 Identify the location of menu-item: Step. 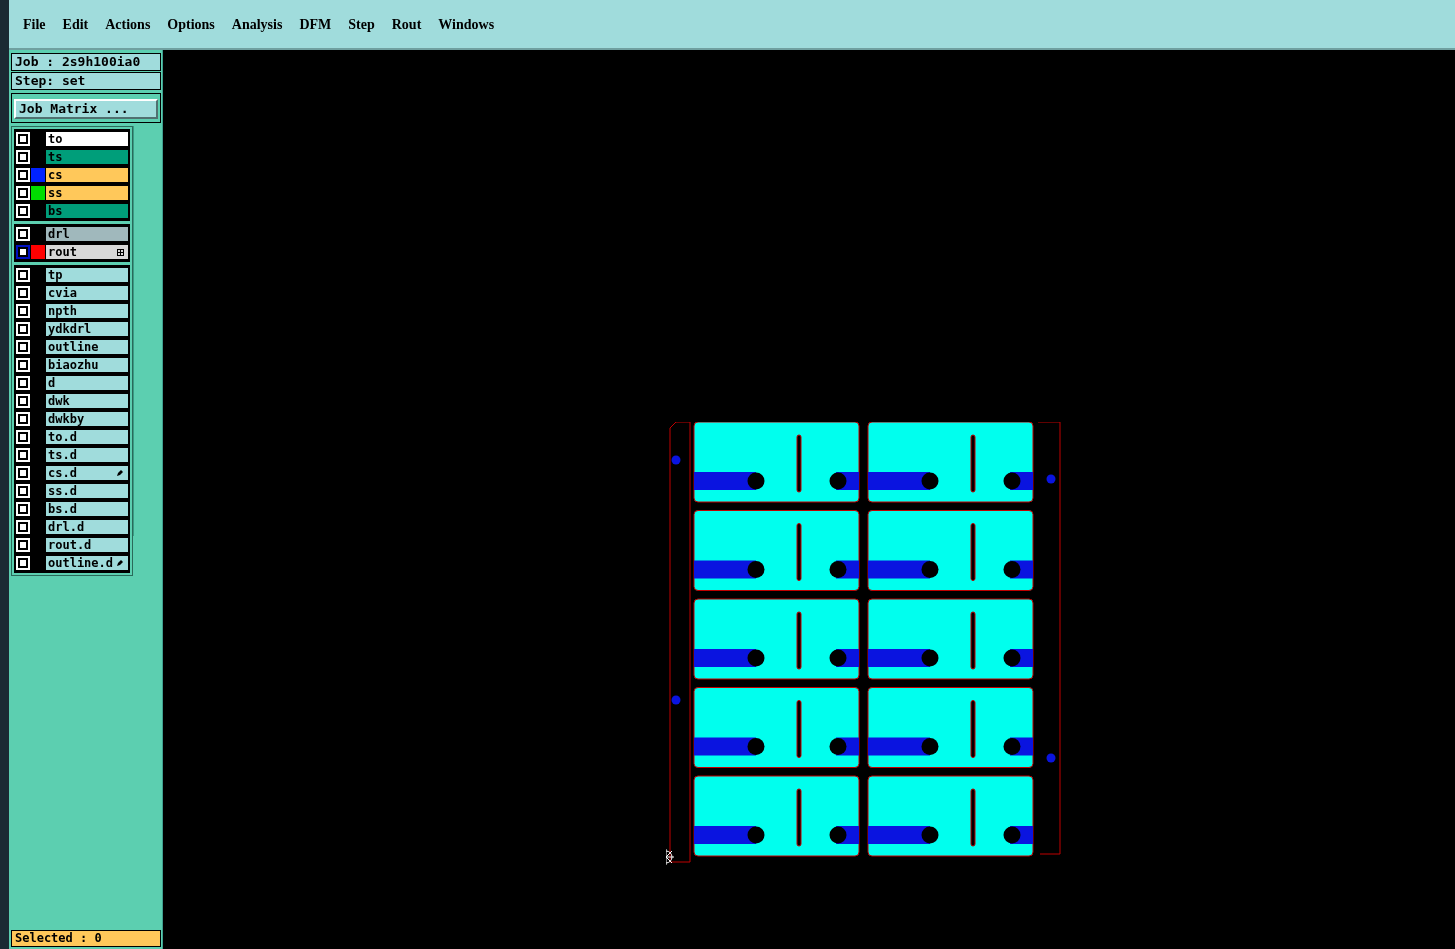
(361, 24).